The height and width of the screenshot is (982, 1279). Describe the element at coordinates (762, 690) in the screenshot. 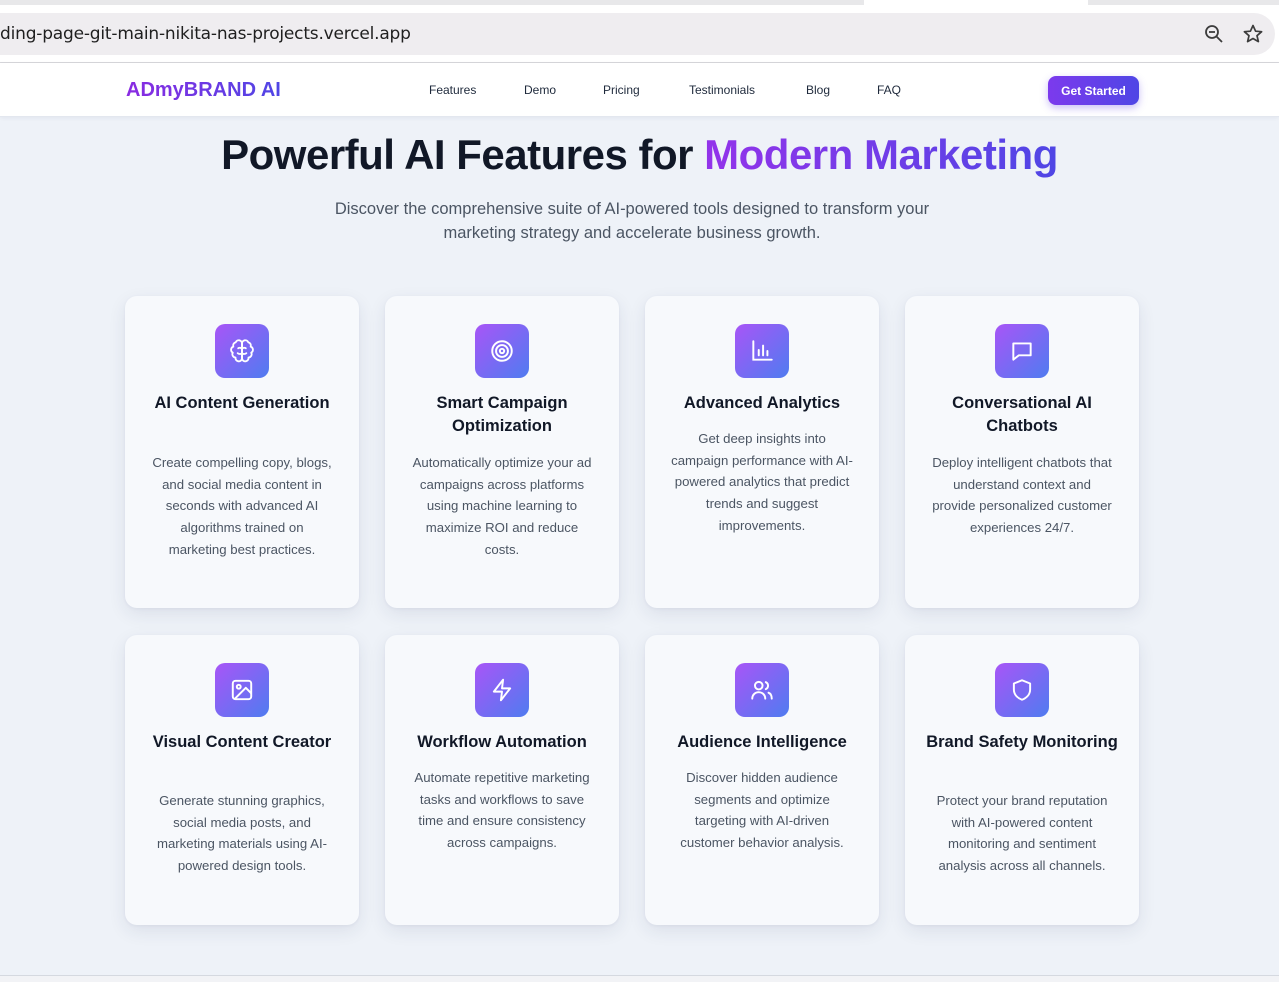

I see `users-icon` at that location.